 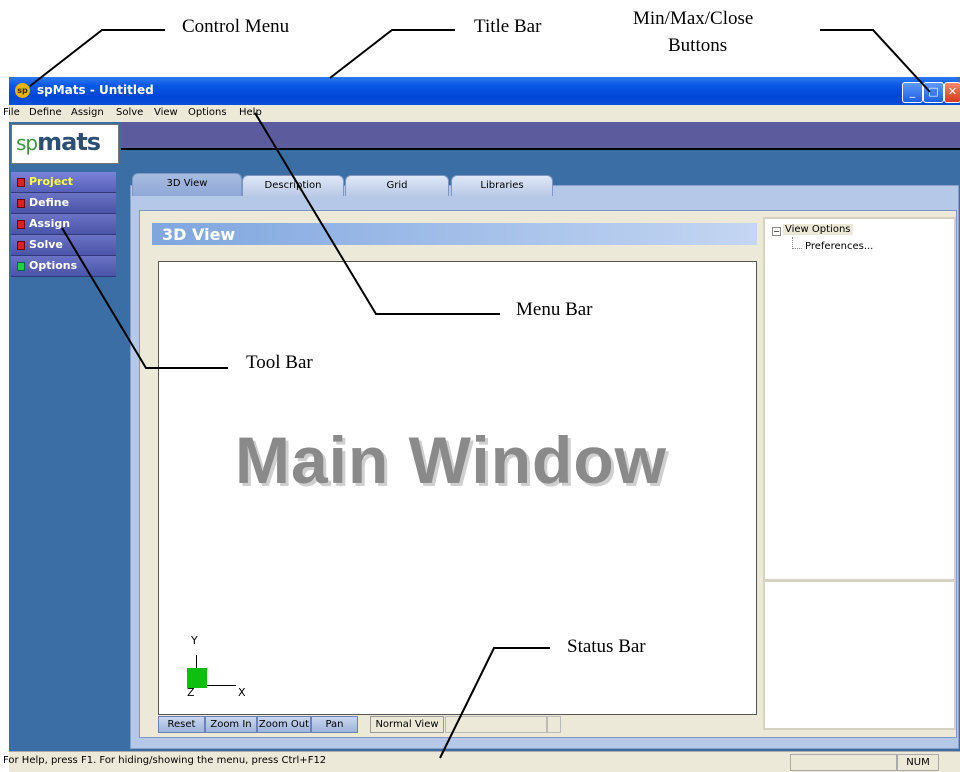 I want to click on leader-menu-bar, so click(x=377, y=213).